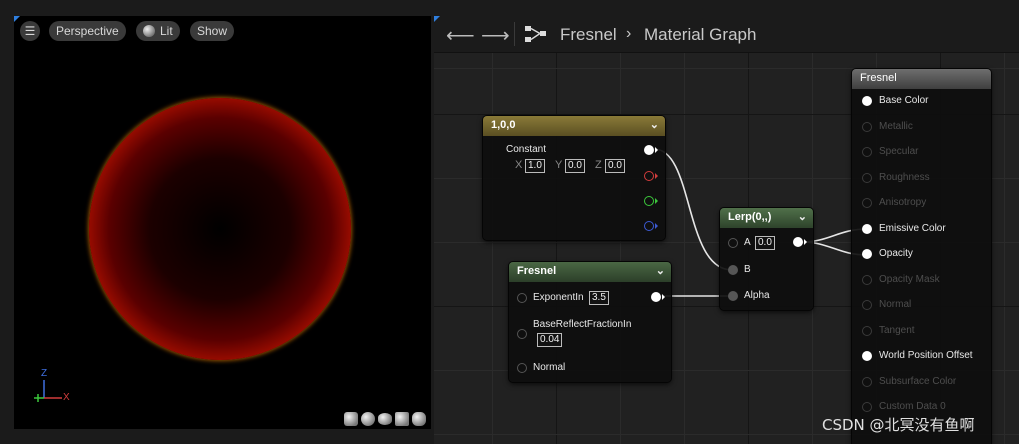 This screenshot has width=1019, height=444. I want to click on node-header: Lerp(0,,) ⌄, so click(766, 218).